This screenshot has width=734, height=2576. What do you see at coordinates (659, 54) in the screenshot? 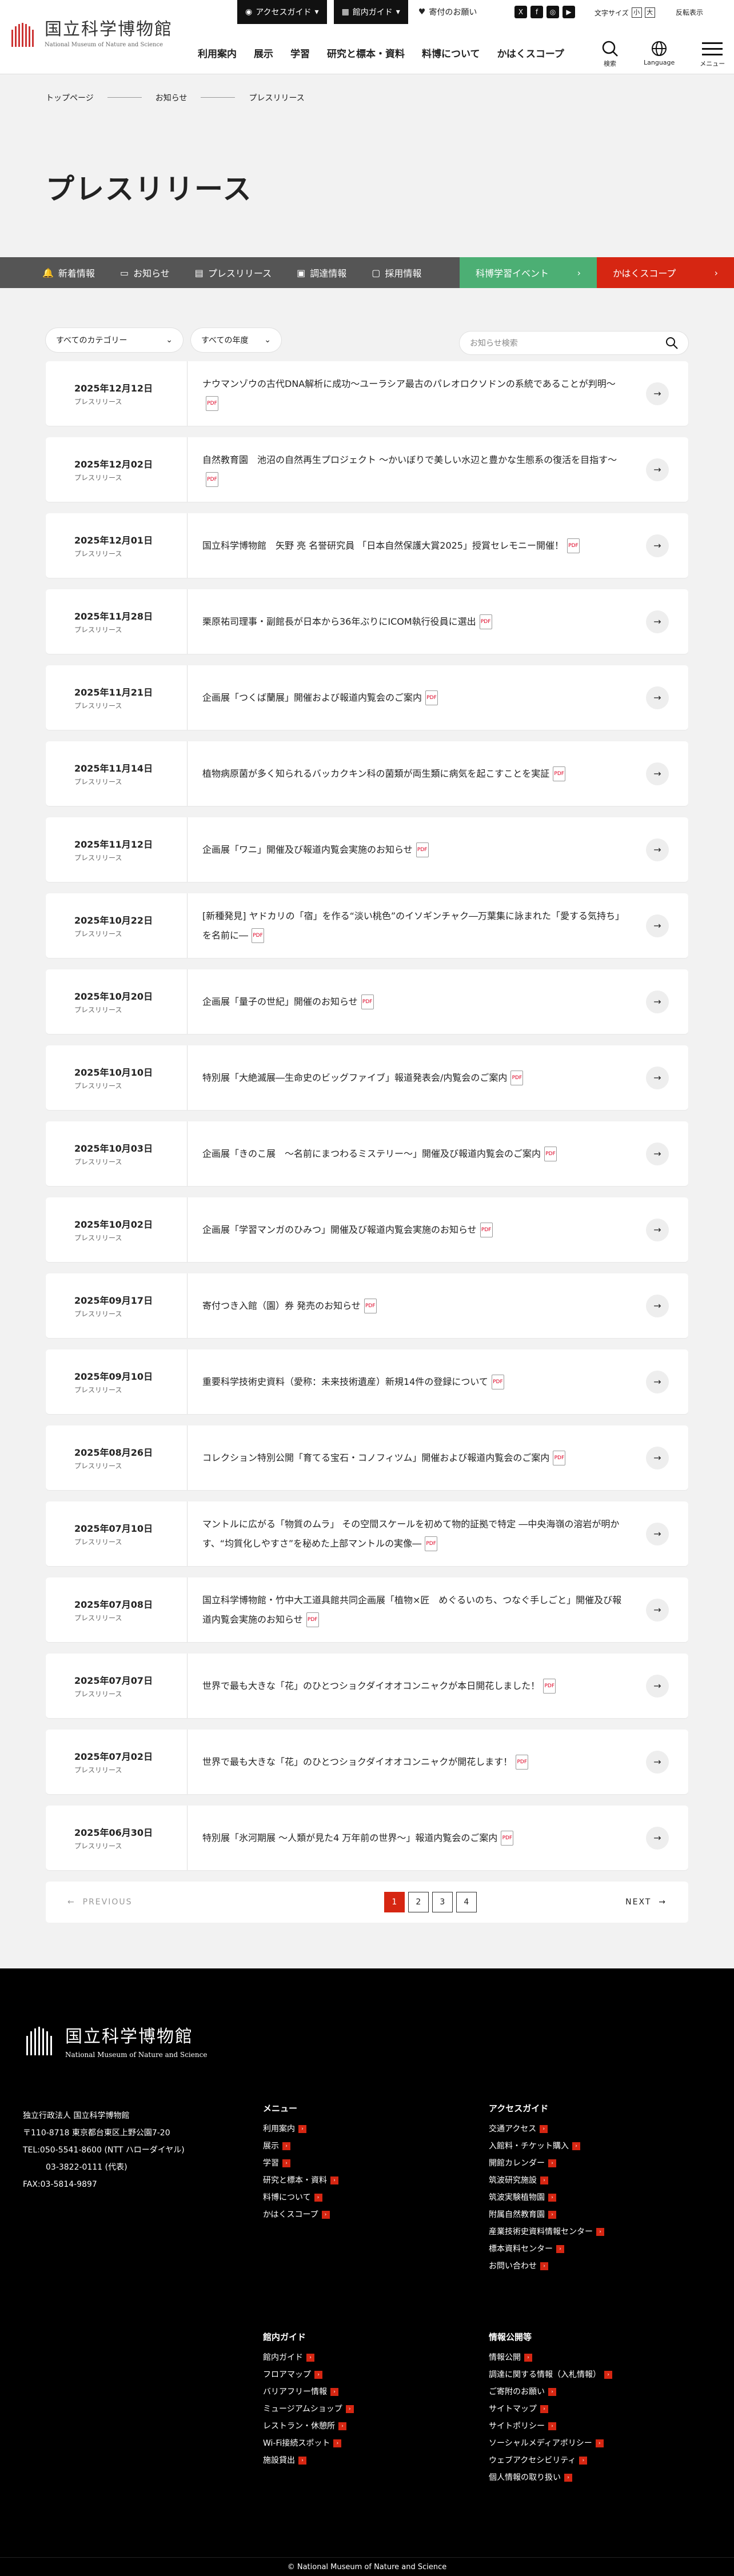
I see `language-button: Language` at bounding box center [659, 54].